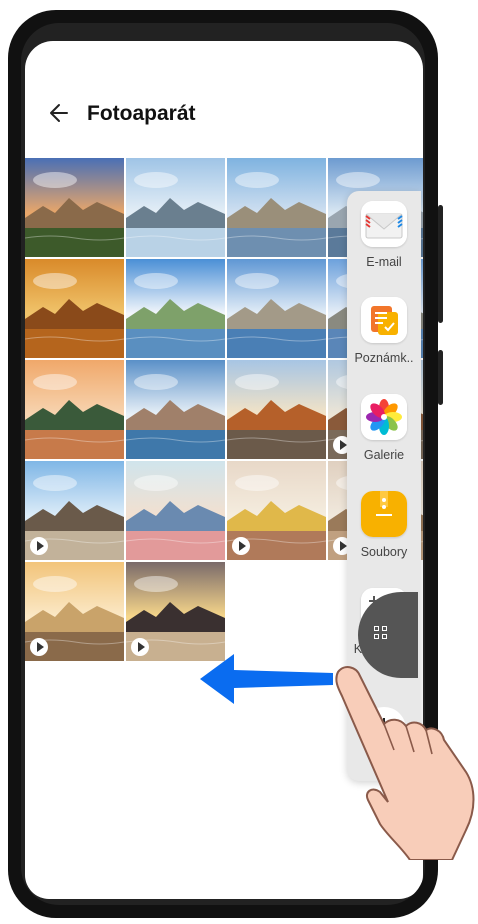 The width and height of the screenshot is (478, 924). Describe the element at coordinates (384, 455) in the screenshot. I see `dock-app-label: Galerie` at that location.